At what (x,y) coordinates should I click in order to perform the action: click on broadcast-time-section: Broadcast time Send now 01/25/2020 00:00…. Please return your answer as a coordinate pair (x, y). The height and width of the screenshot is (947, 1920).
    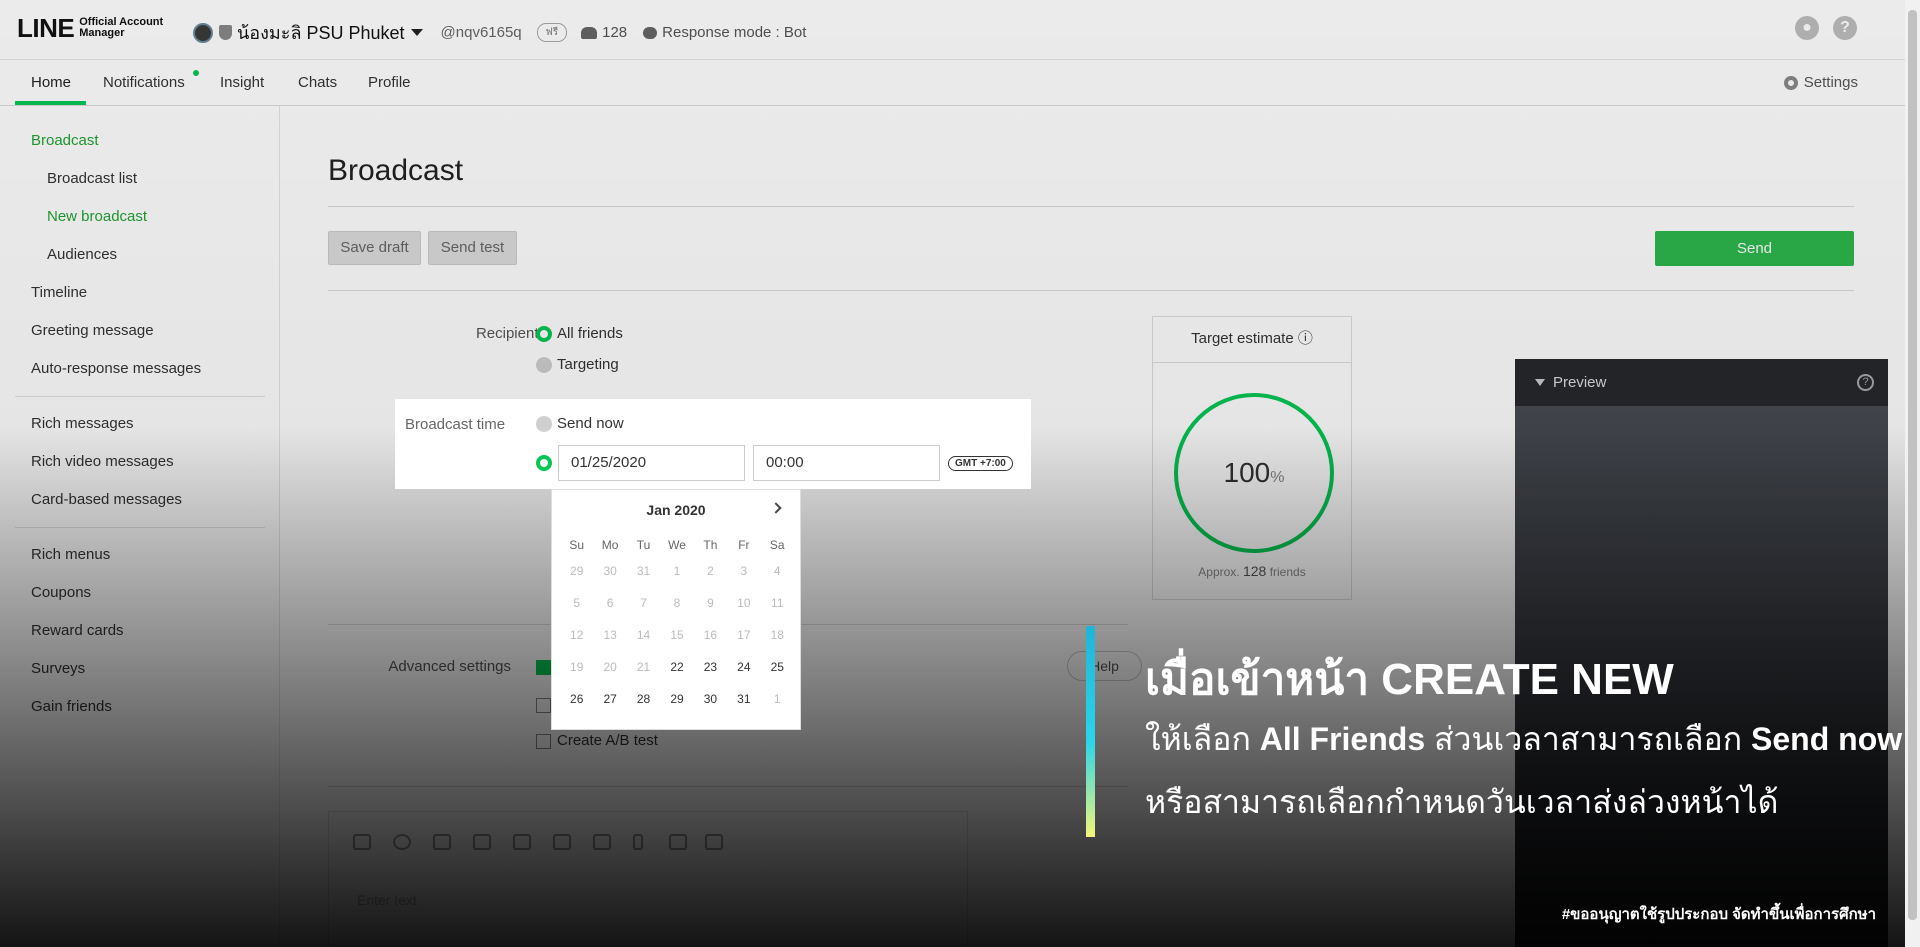
    Looking at the image, I should click on (713, 444).